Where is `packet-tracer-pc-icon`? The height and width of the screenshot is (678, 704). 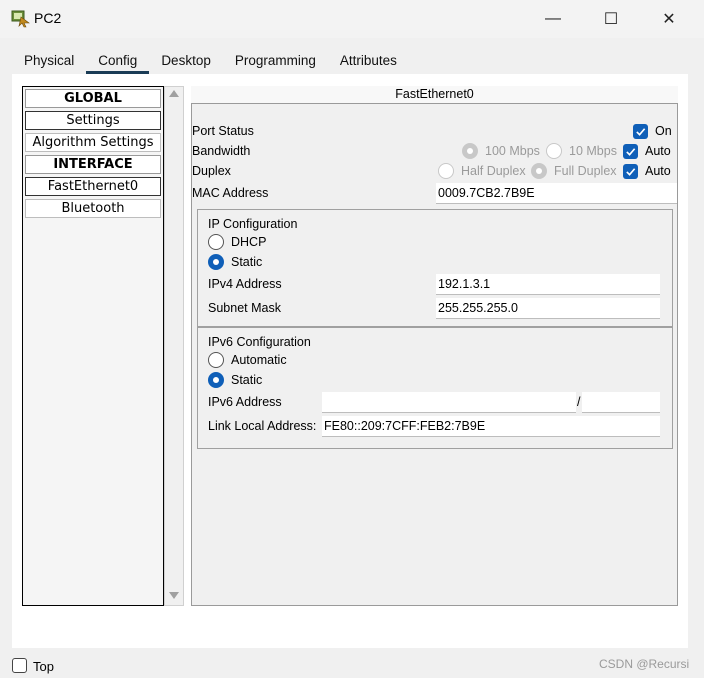 packet-tracer-pc-icon is located at coordinates (20, 18).